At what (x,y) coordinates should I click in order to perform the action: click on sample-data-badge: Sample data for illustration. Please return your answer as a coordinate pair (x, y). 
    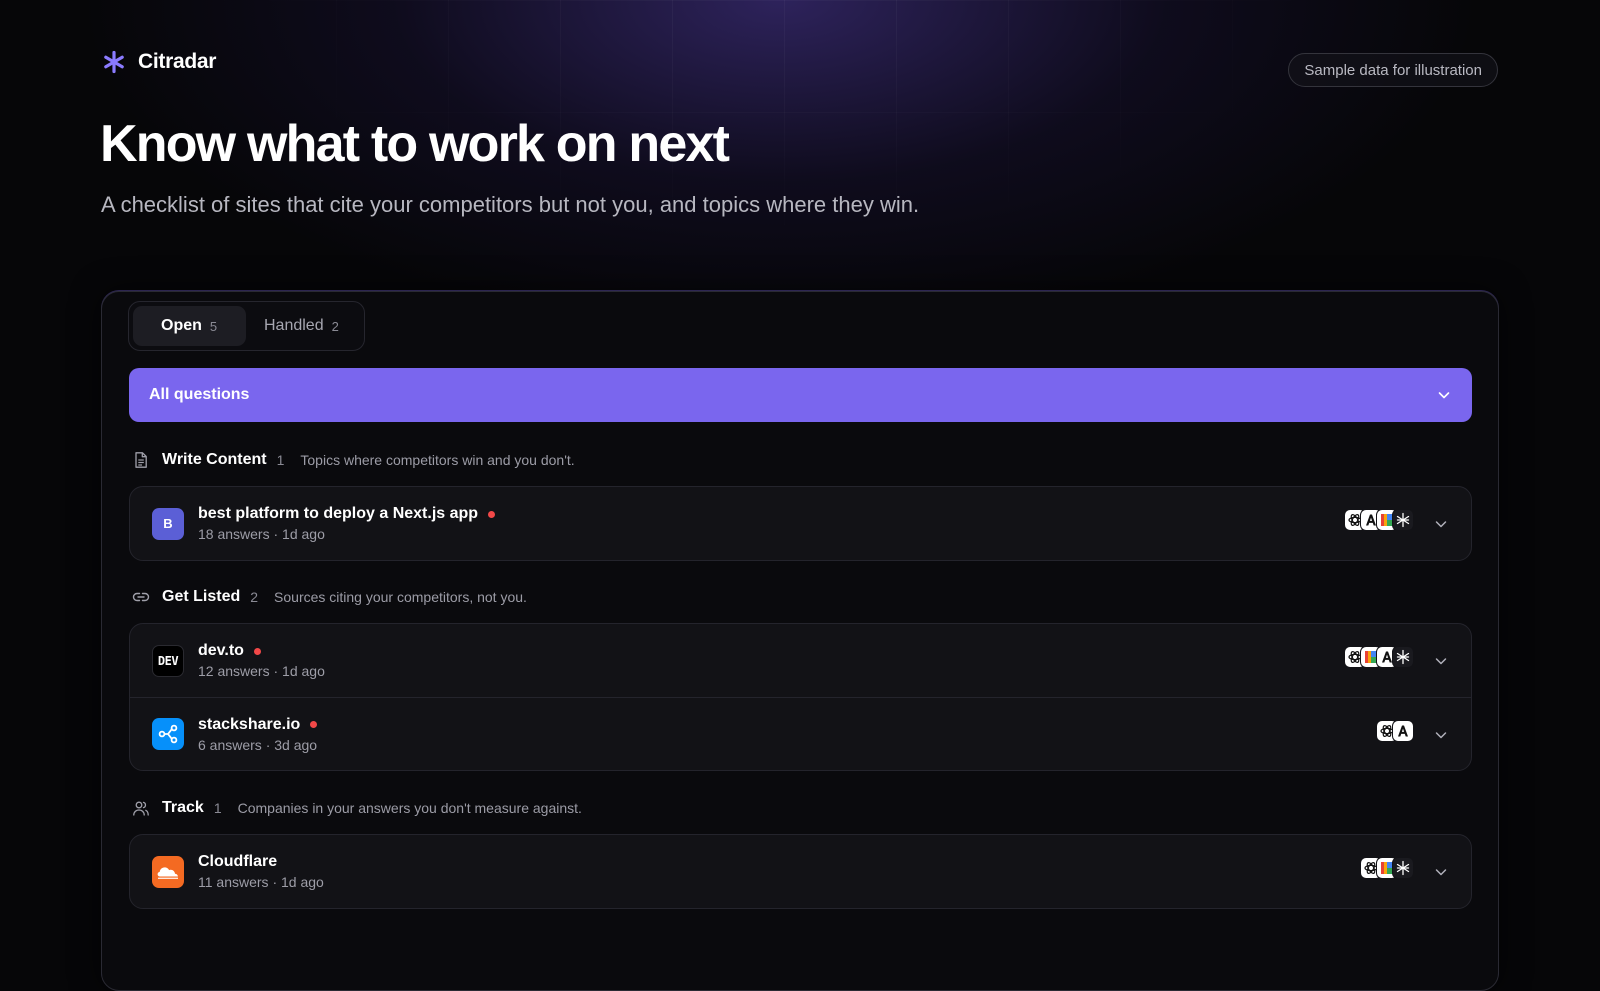
    Looking at the image, I should click on (1393, 70).